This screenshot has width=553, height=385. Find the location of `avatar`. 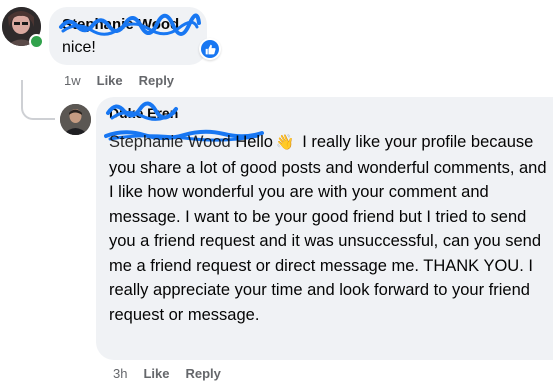

avatar is located at coordinates (75, 119).